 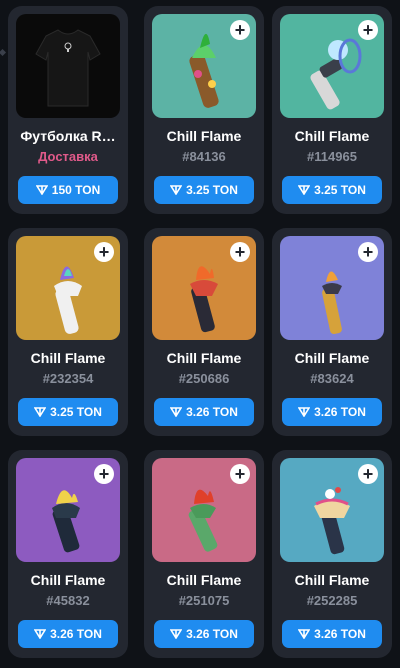 I want to click on price-label: 150 TON, so click(x=76, y=190).